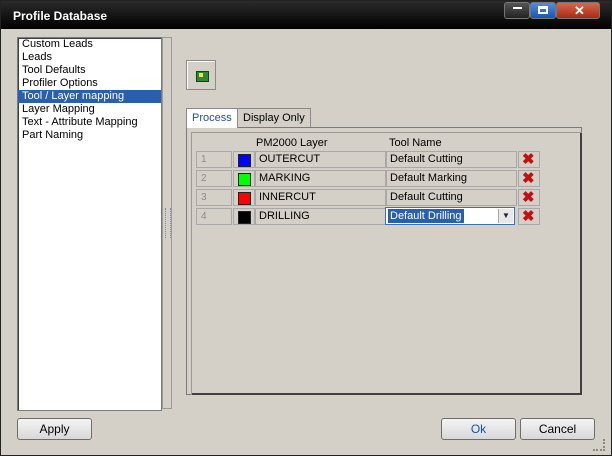  I want to click on list-item-tool-defaults: Tool Defaults, so click(89, 70).